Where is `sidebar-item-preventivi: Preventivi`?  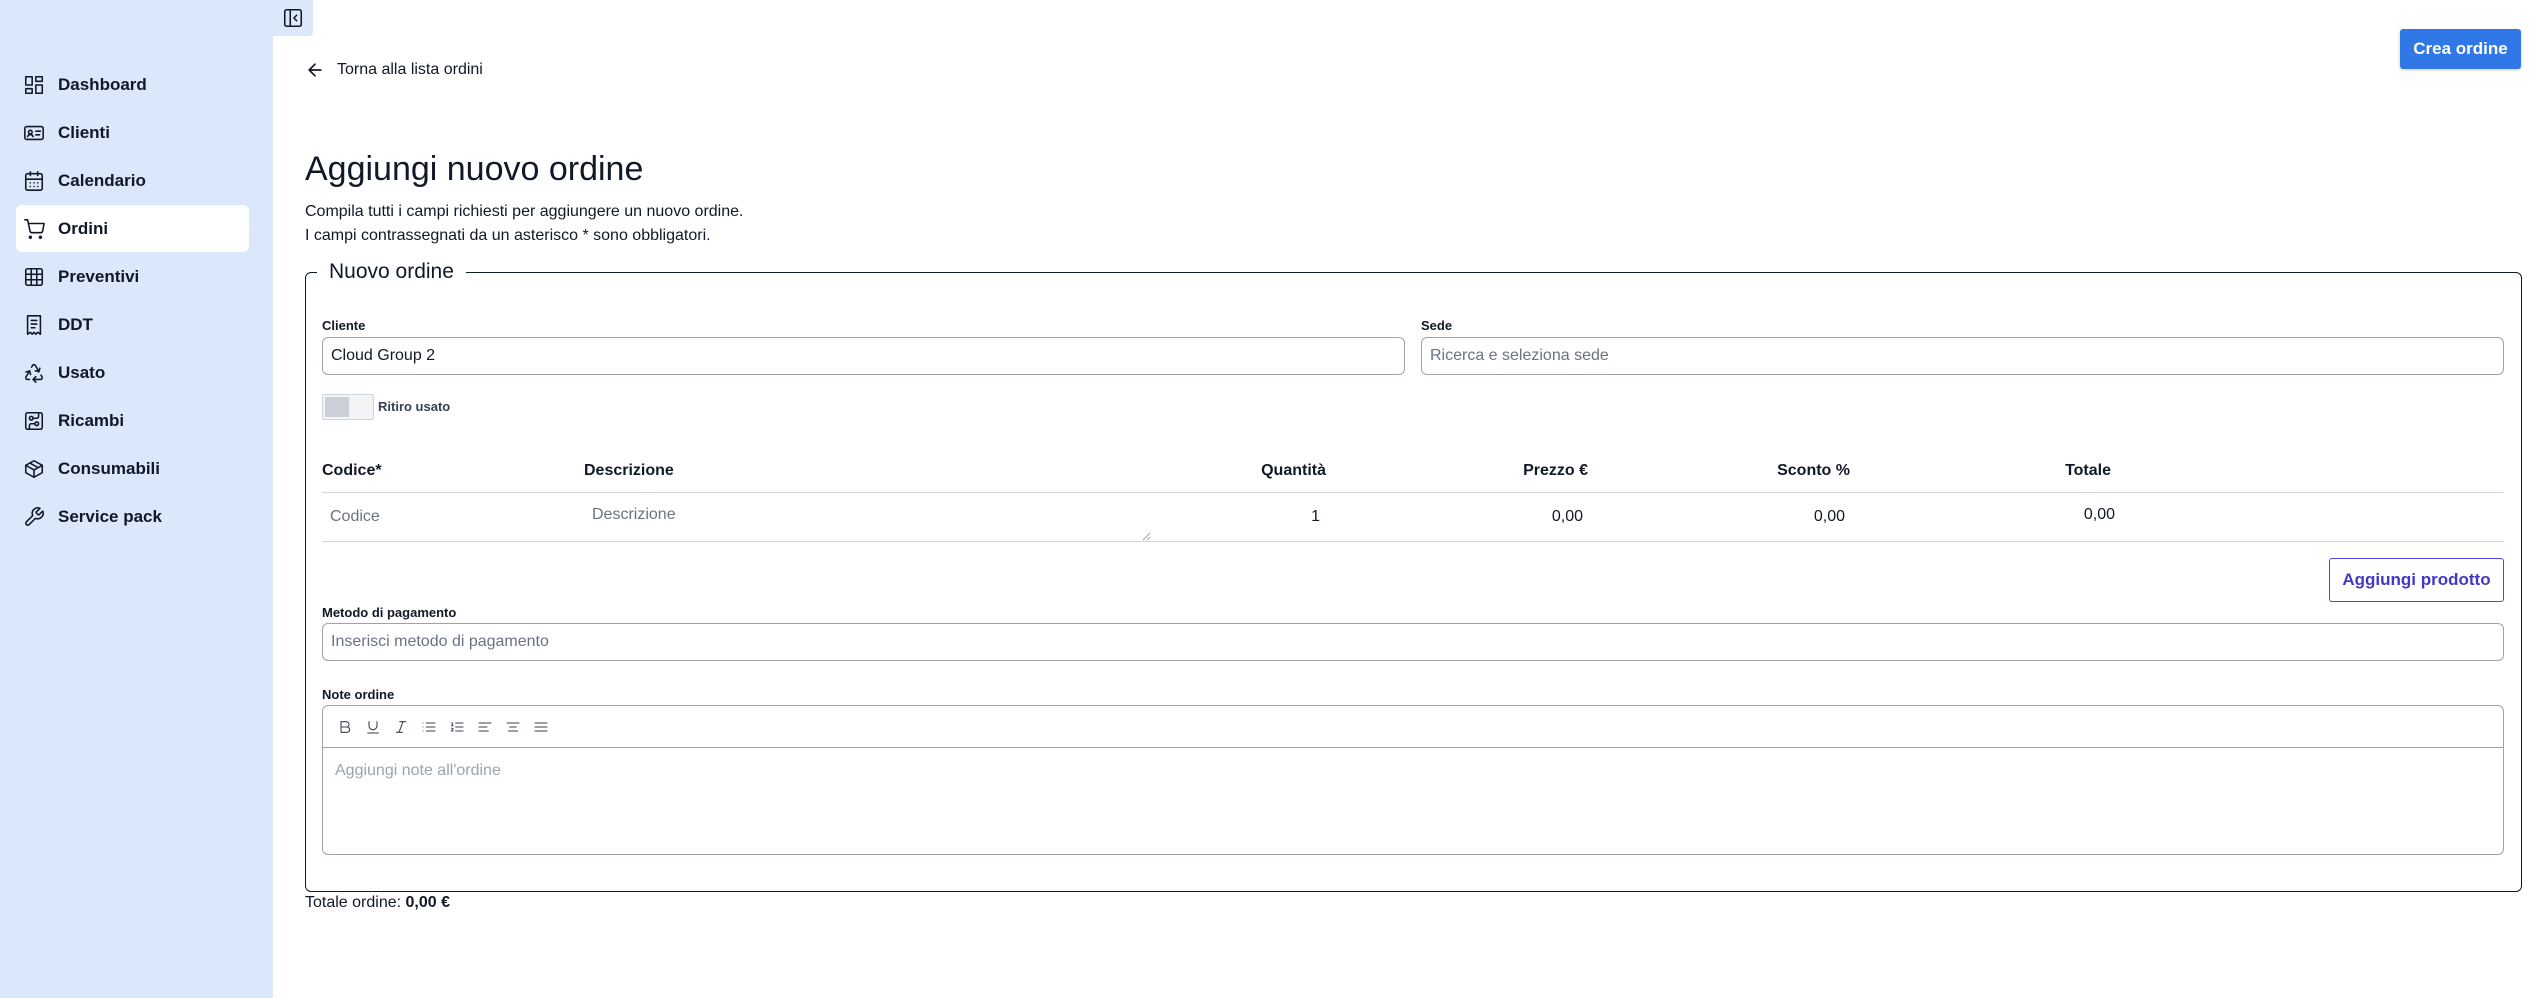 sidebar-item-preventivi: Preventivi is located at coordinates (132, 276).